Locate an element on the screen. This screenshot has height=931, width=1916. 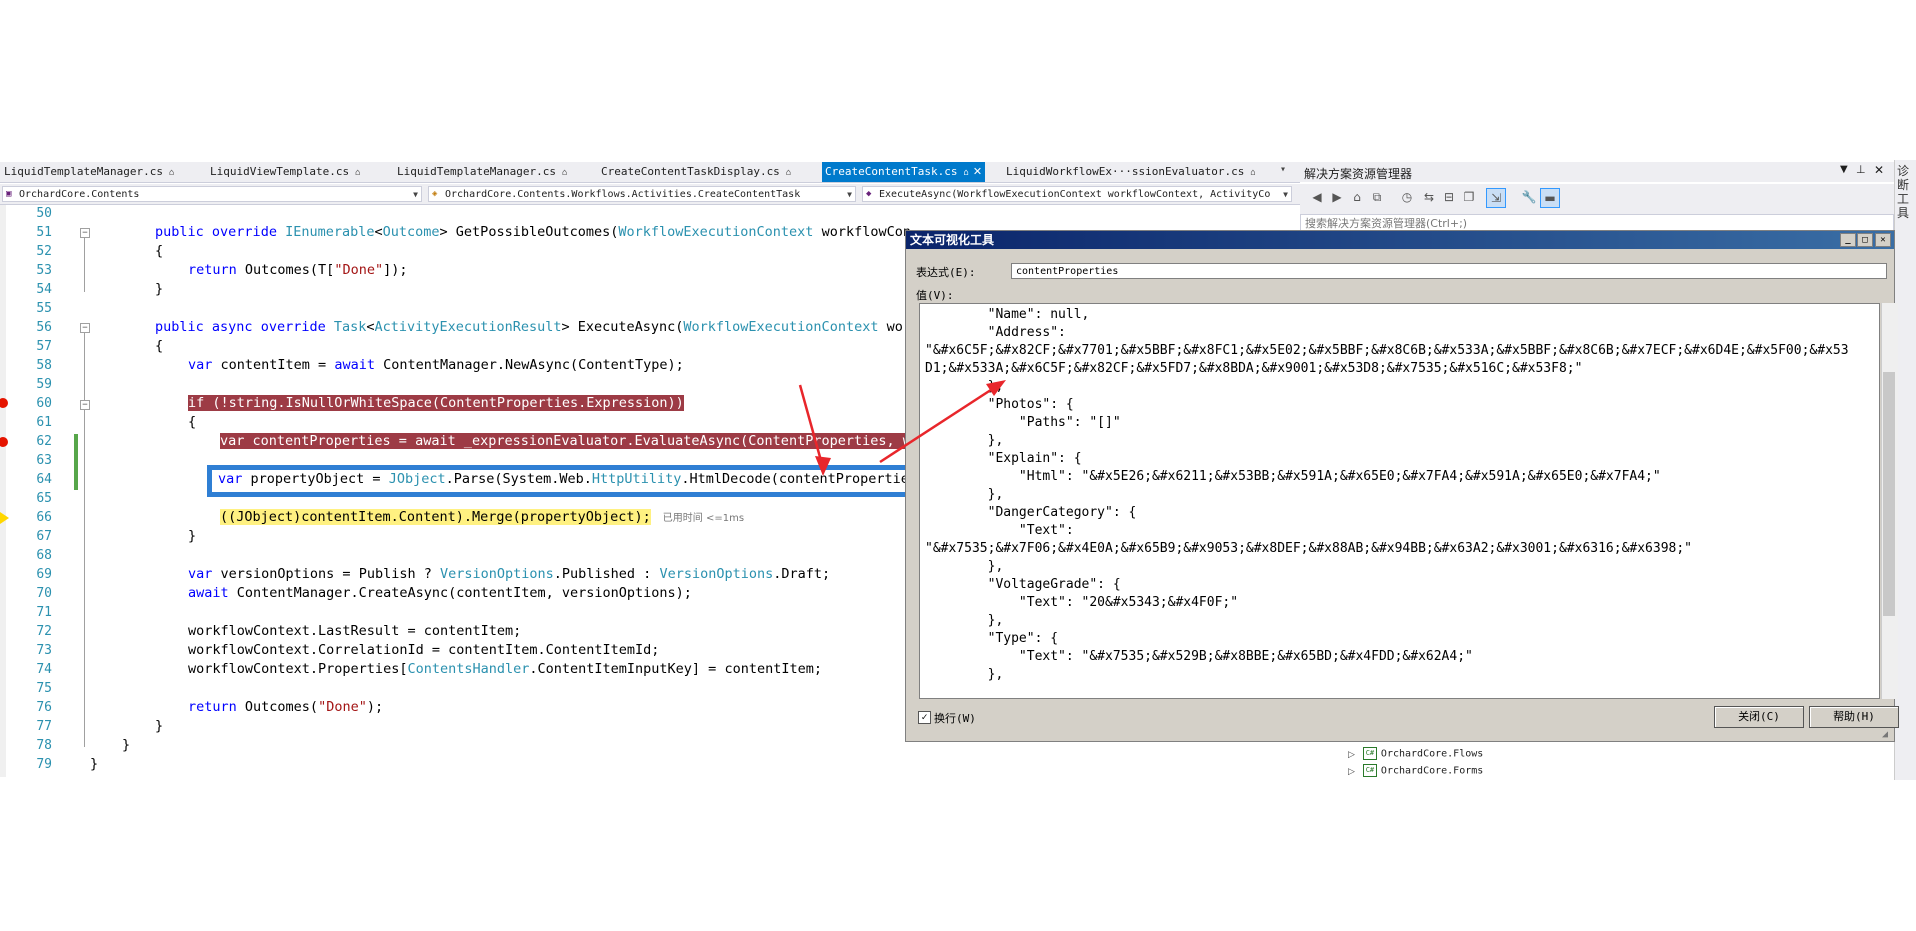
pin-icon: ⊥ is located at coordinates (1861, 169).